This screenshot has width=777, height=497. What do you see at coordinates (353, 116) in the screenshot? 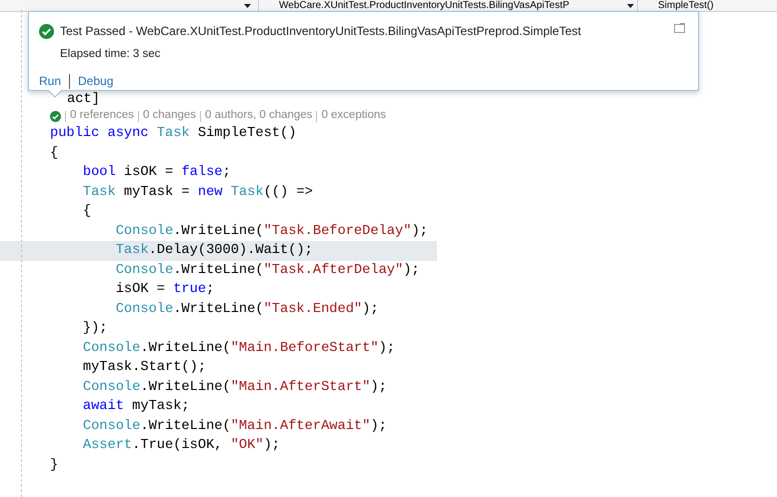
I see `codelens-link: 0 exceptions` at bounding box center [353, 116].